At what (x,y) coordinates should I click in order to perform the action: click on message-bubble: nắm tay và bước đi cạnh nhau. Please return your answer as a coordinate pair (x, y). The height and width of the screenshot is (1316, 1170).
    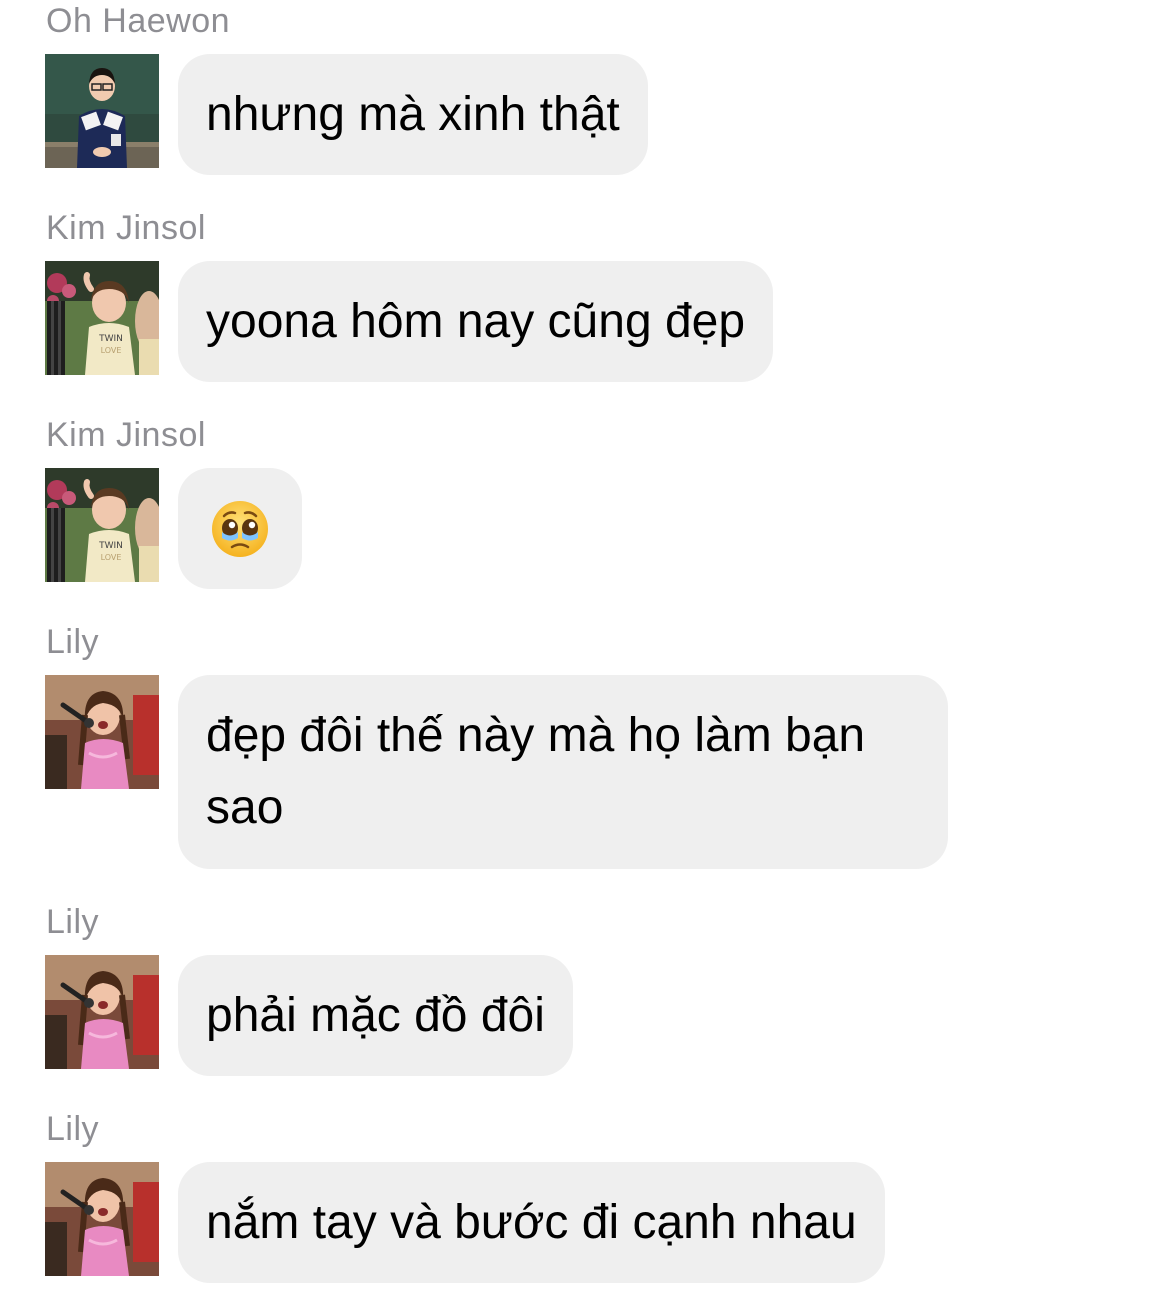
    Looking at the image, I should click on (531, 1222).